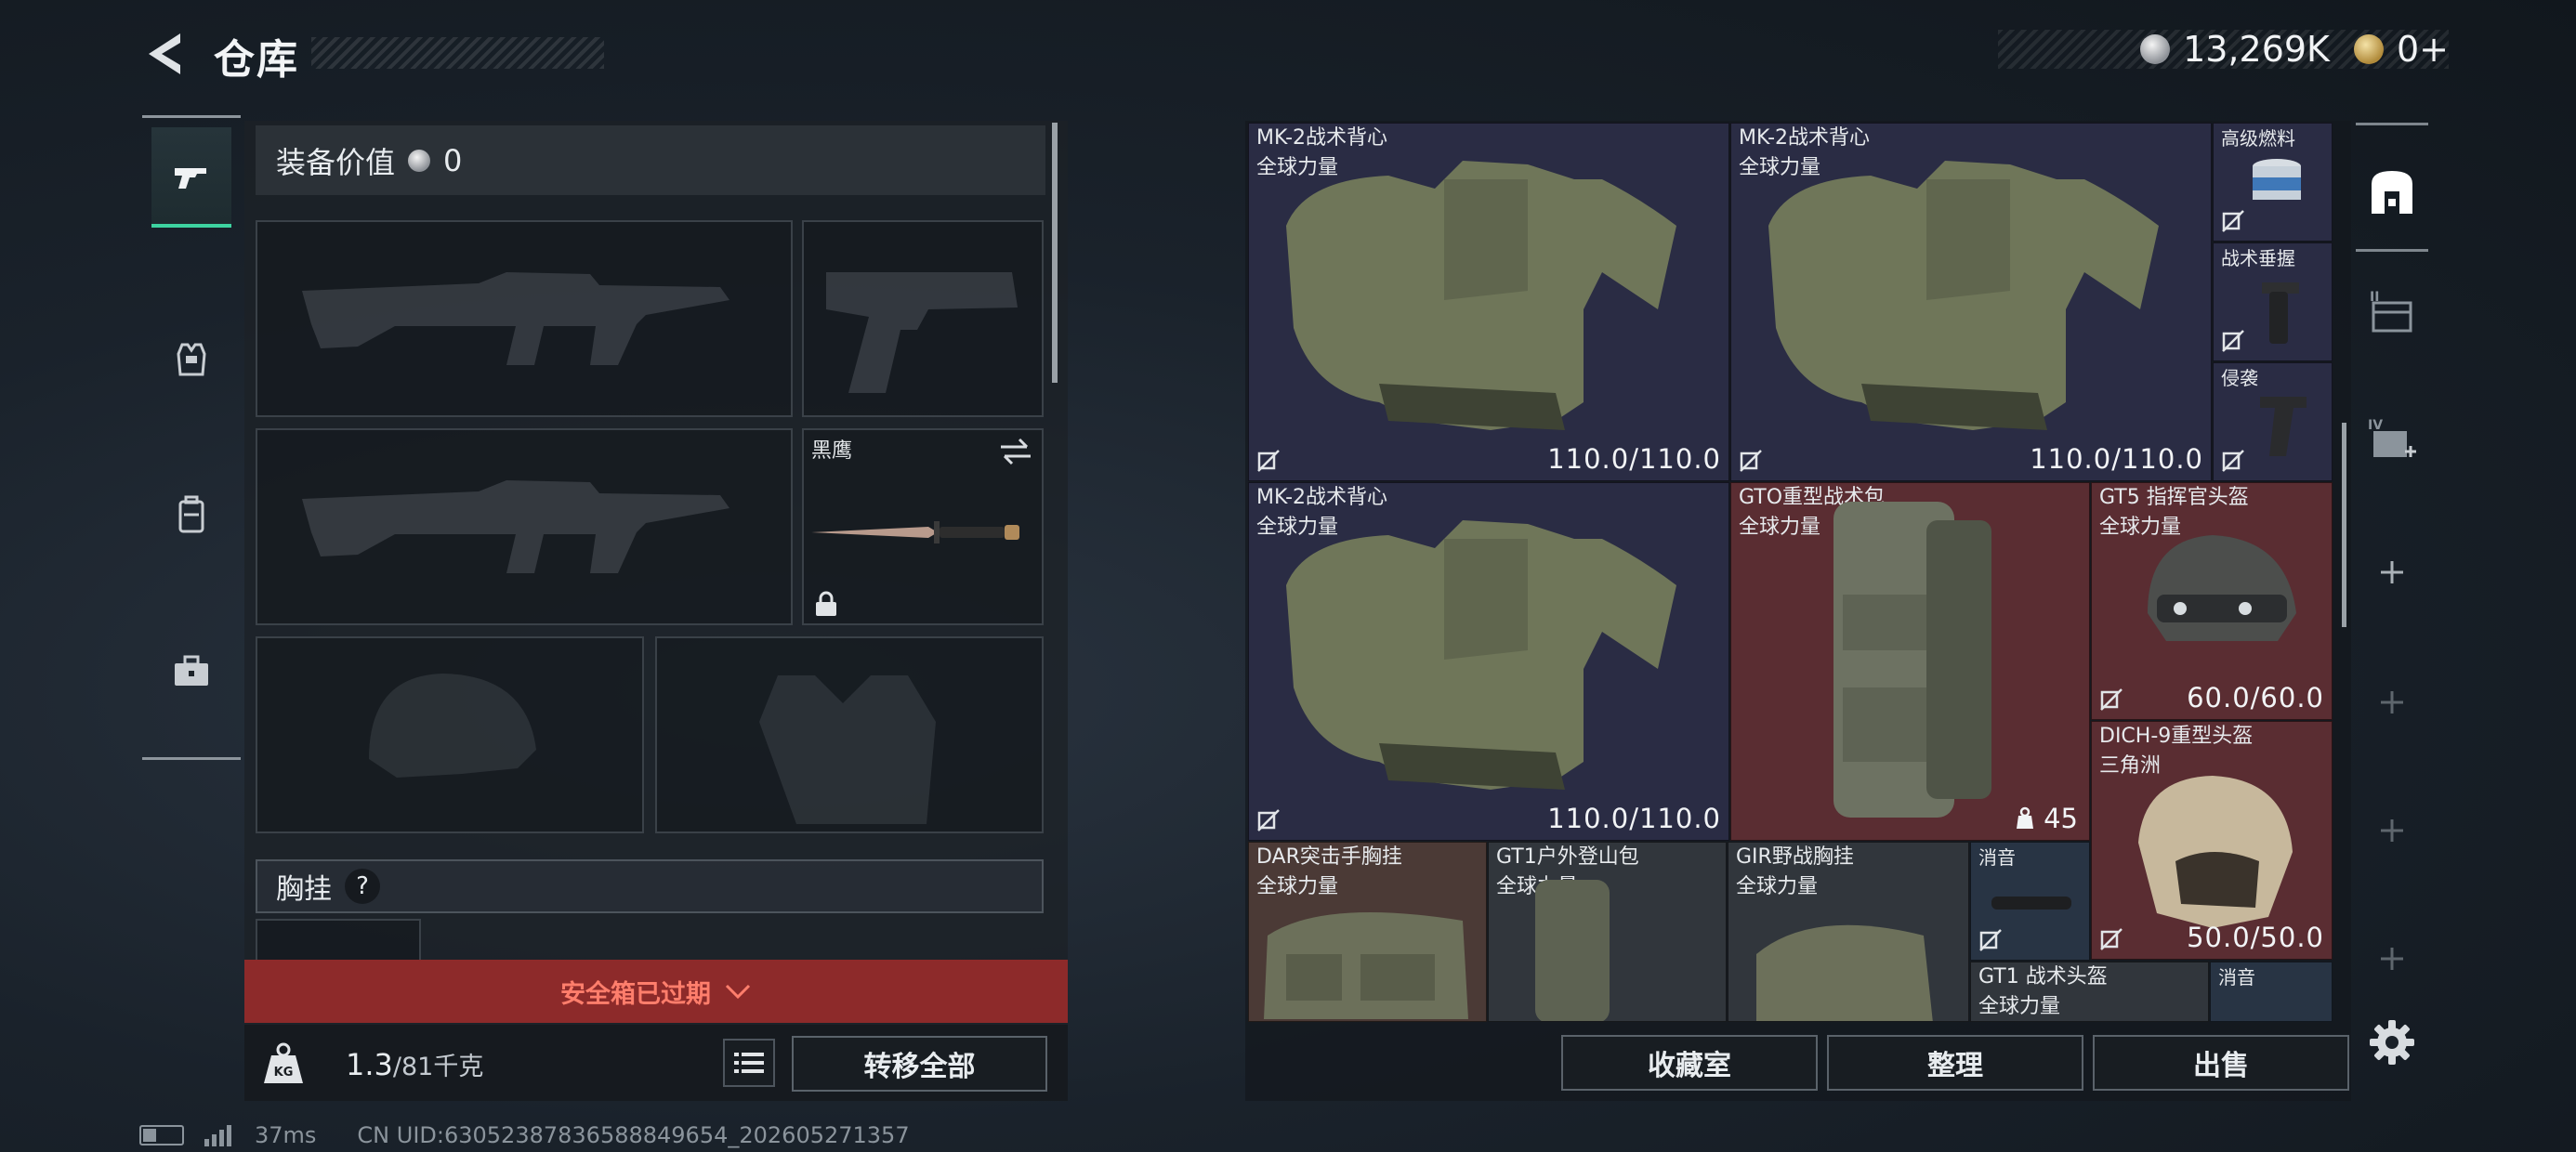  What do you see at coordinates (826, 603) in the screenshot?
I see `lock-icon` at bounding box center [826, 603].